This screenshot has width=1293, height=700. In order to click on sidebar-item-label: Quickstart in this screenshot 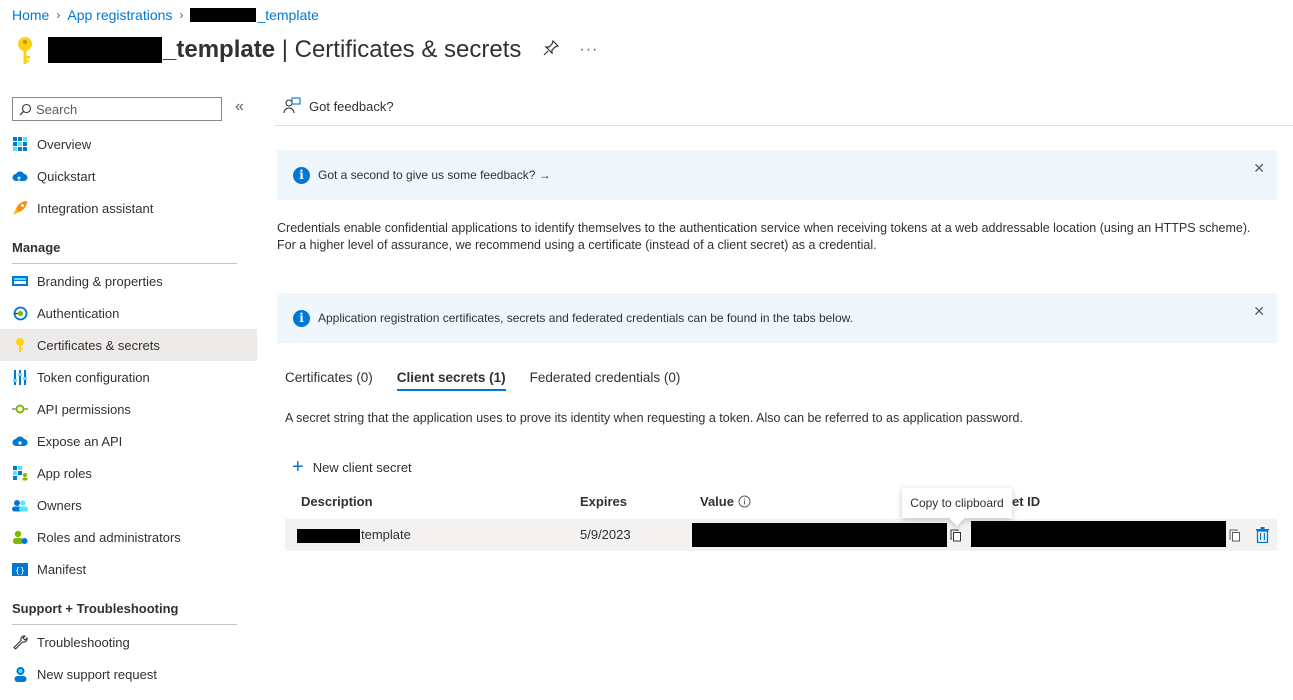, I will do `click(66, 176)`.